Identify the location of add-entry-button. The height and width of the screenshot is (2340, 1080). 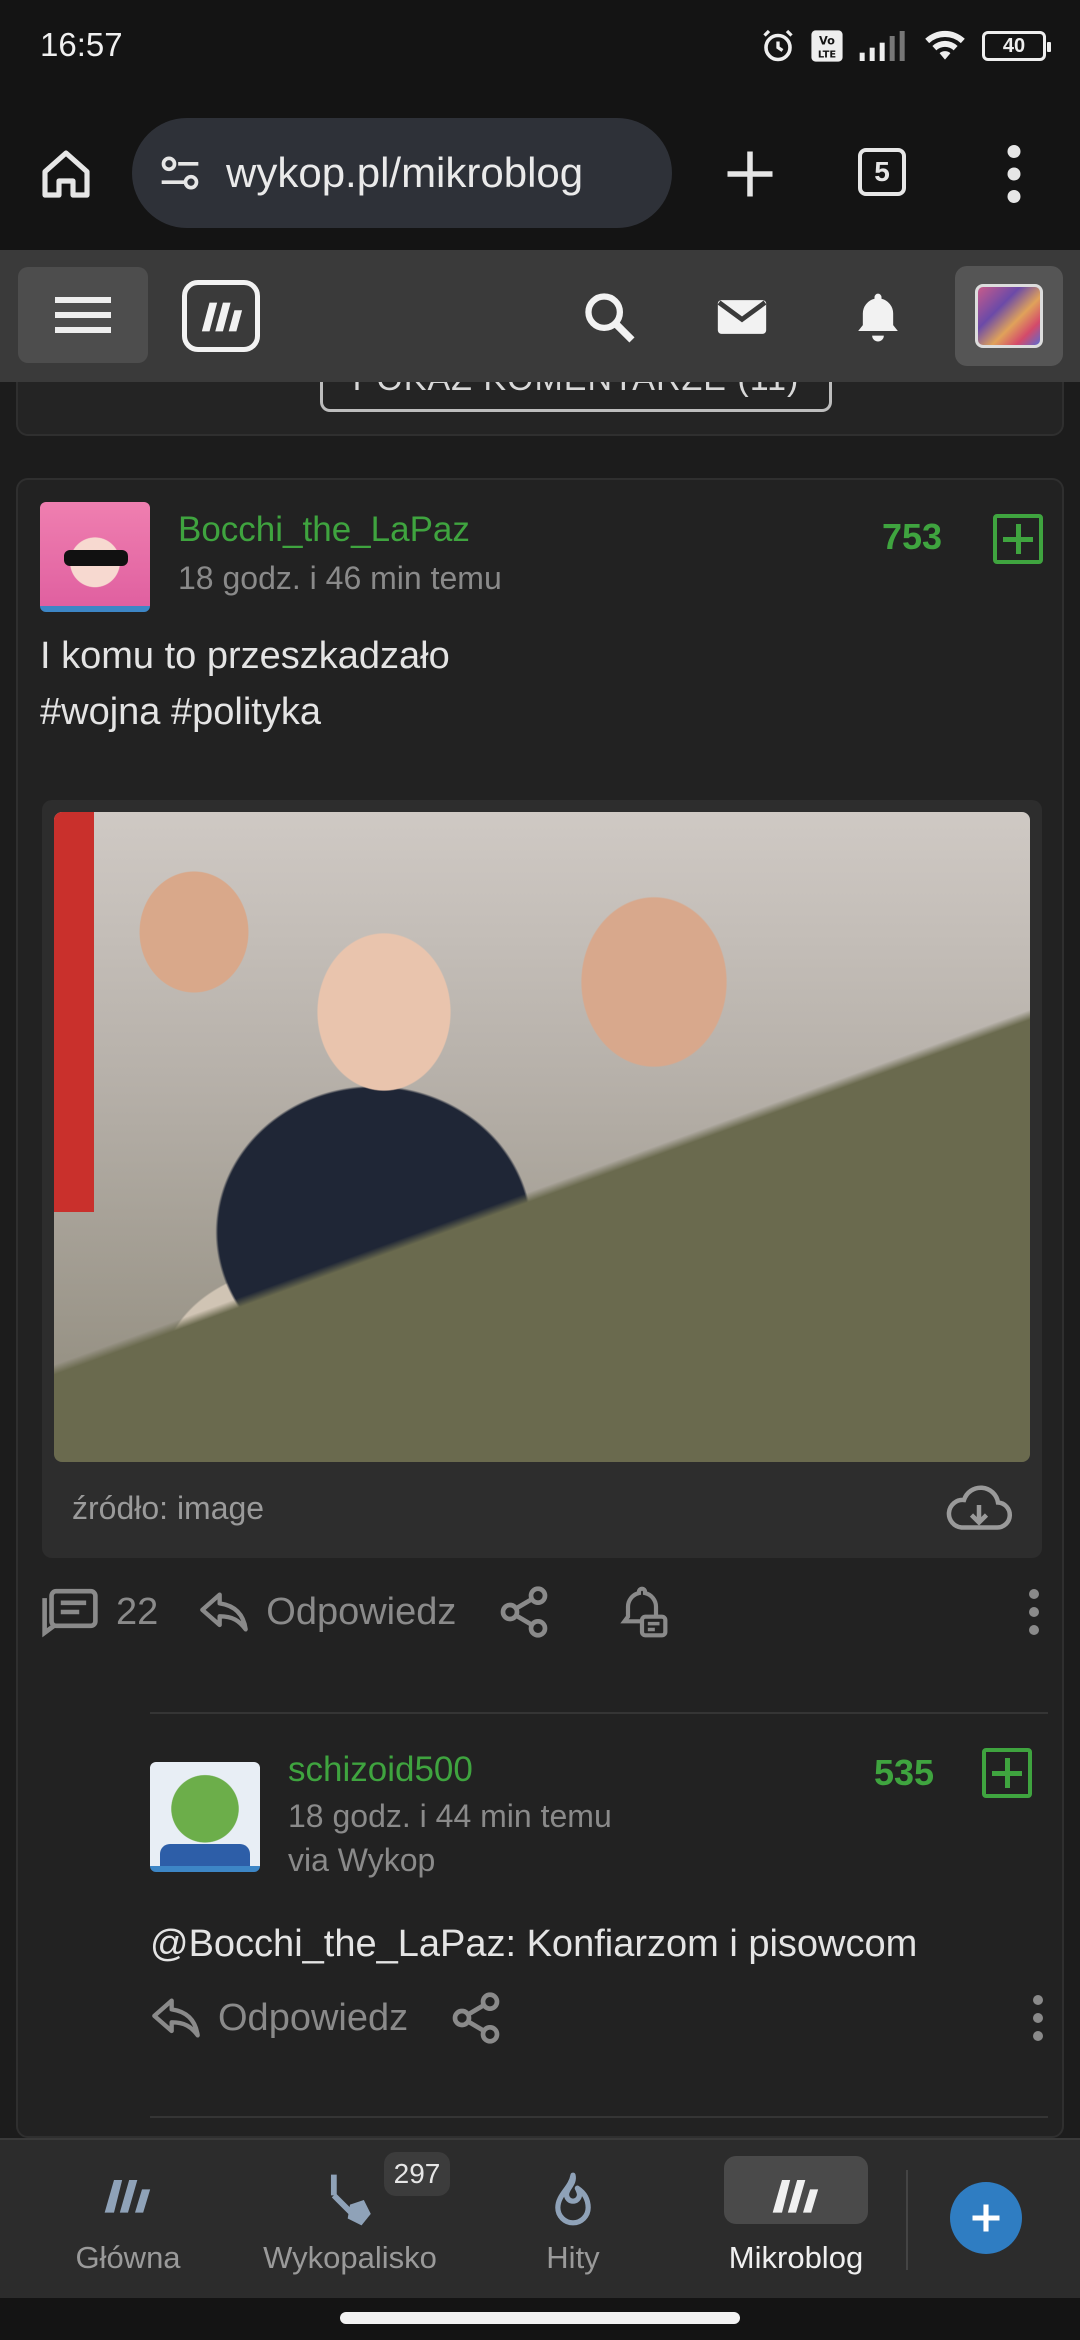
(986, 2218).